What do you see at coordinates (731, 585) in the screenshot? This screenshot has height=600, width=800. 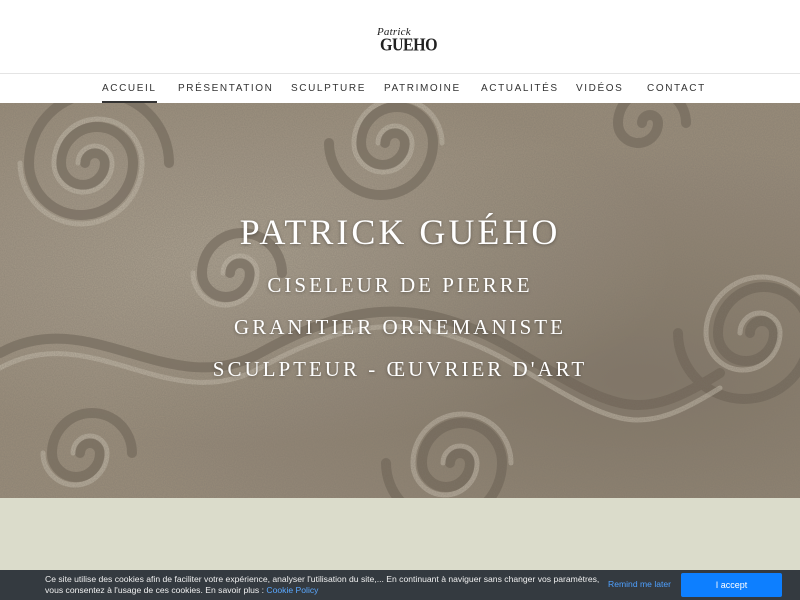 I see `accept-cookies-button: I accept` at bounding box center [731, 585].